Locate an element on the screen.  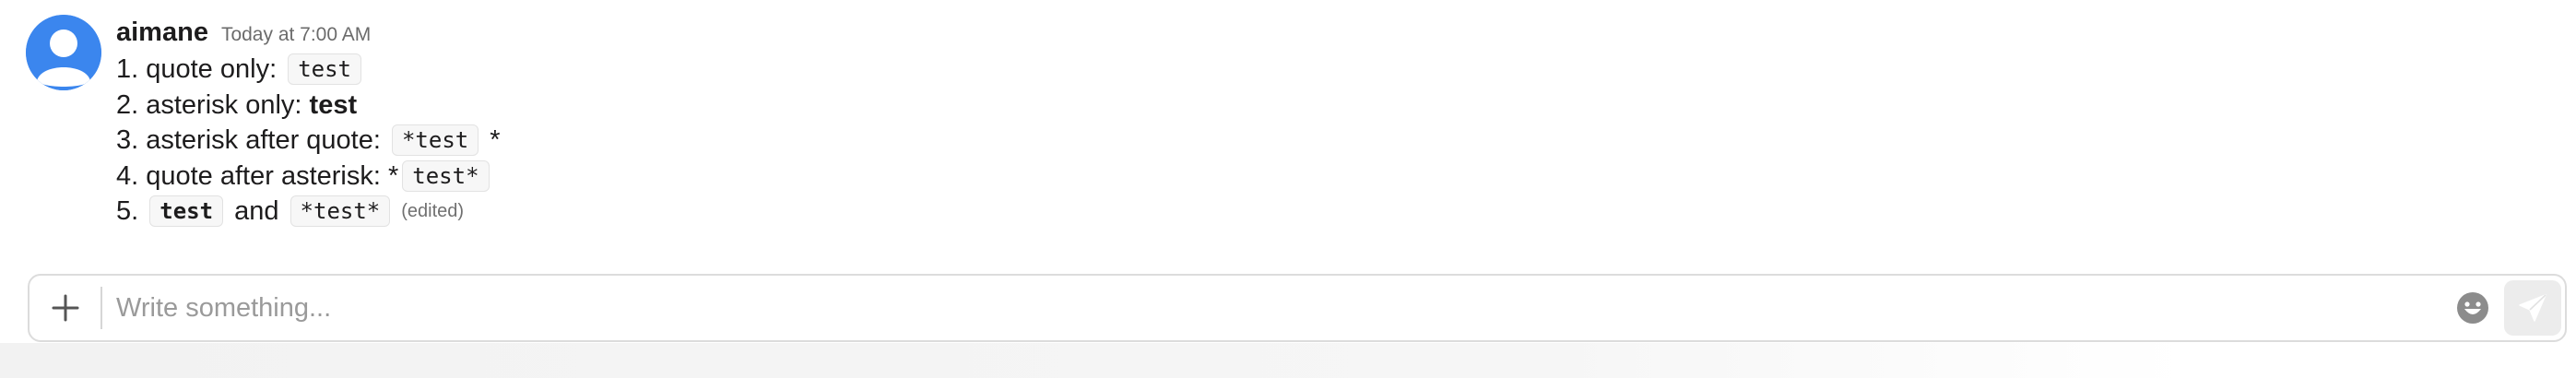
message-line-4: 4. quote after asterisk: * test* is located at coordinates (623, 177).